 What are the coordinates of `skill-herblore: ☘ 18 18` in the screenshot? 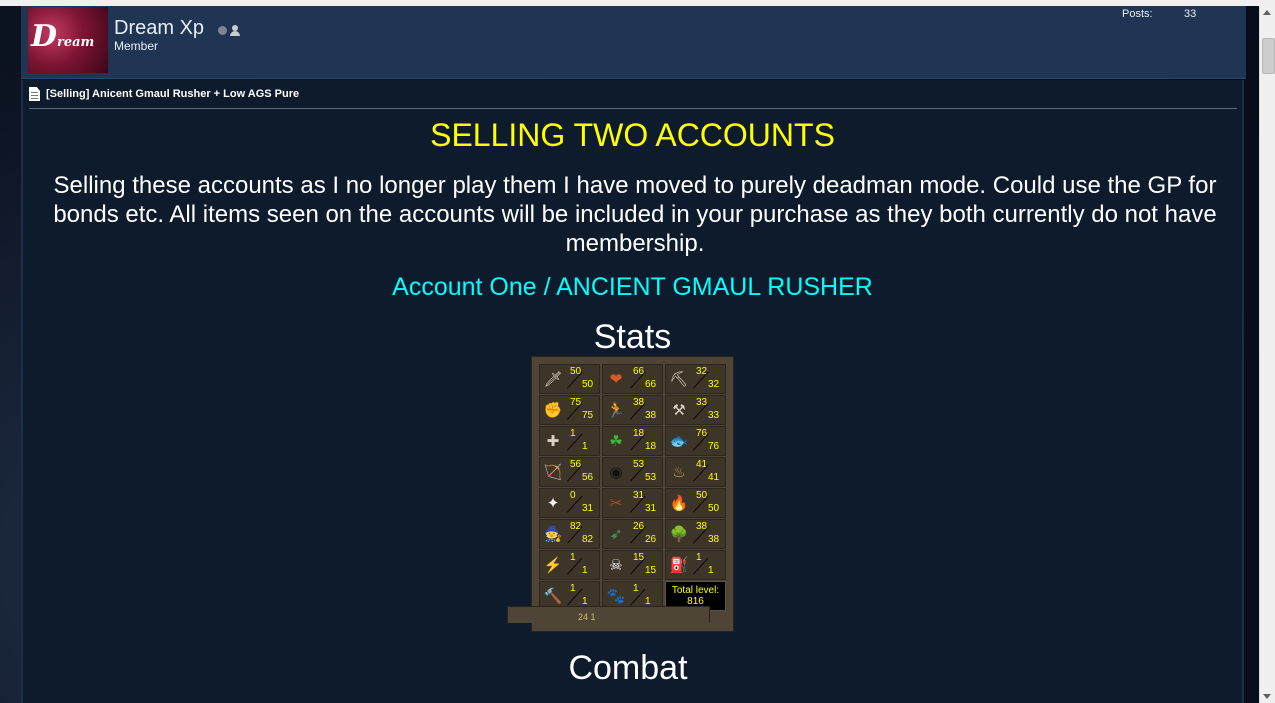 It's located at (632, 441).